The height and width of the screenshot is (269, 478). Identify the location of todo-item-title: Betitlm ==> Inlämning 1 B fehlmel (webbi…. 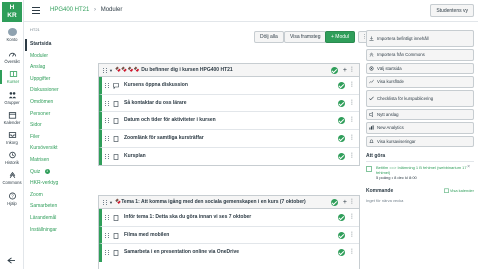
(425, 170).